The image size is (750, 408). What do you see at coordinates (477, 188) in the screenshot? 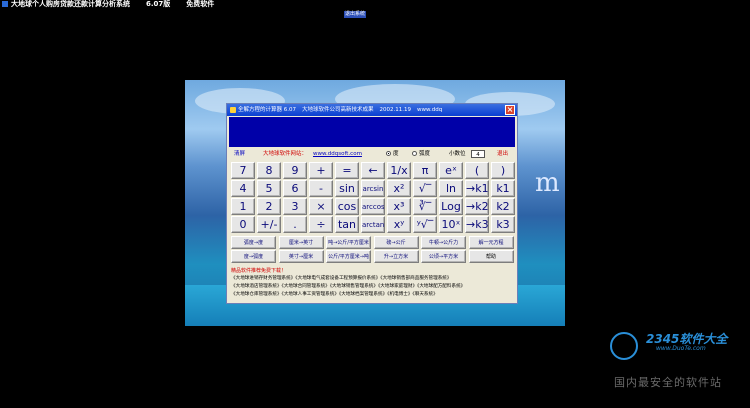
I see `key-button: →k1` at bounding box center [477, 188].